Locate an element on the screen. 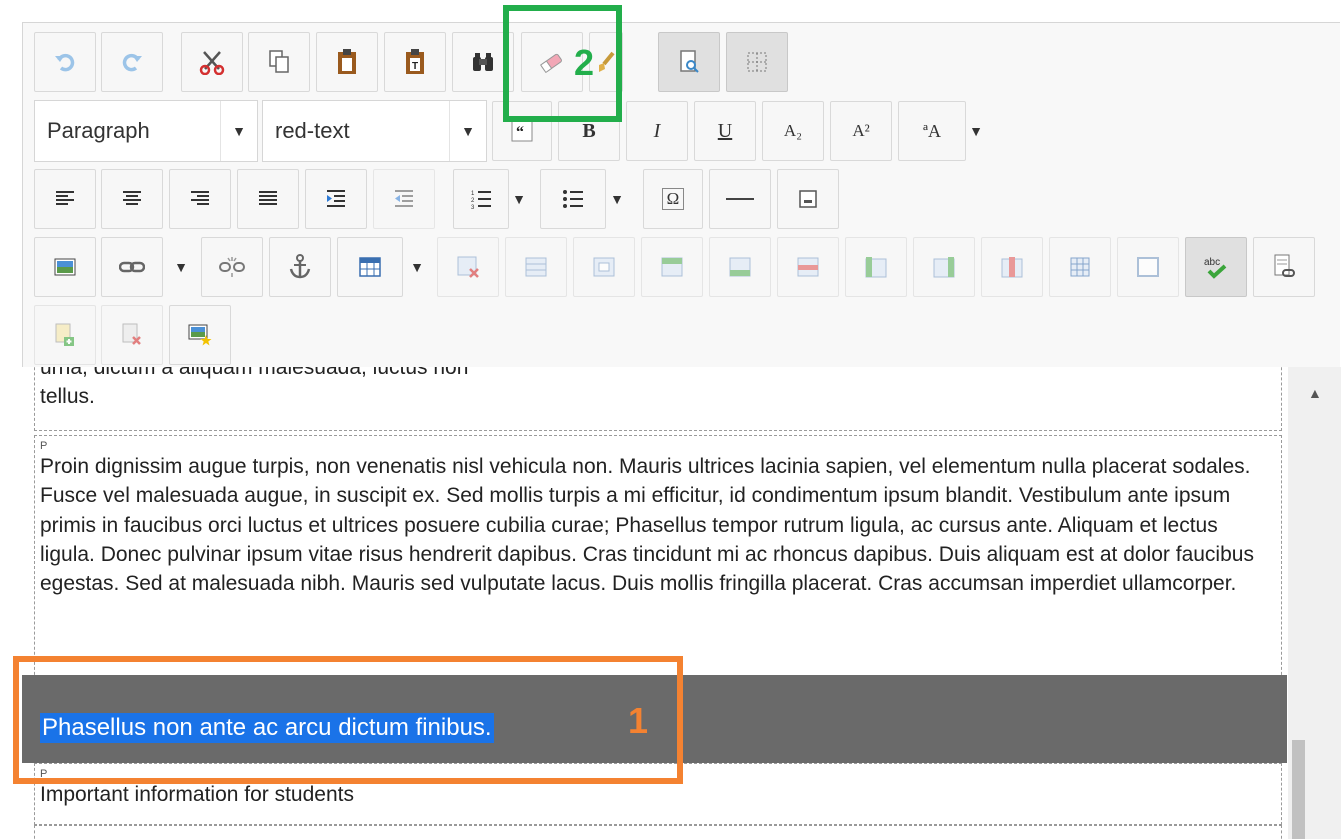 This screenshot has width=1341, height=839. merge-cells-icon is located at coordinates (1148, 267).